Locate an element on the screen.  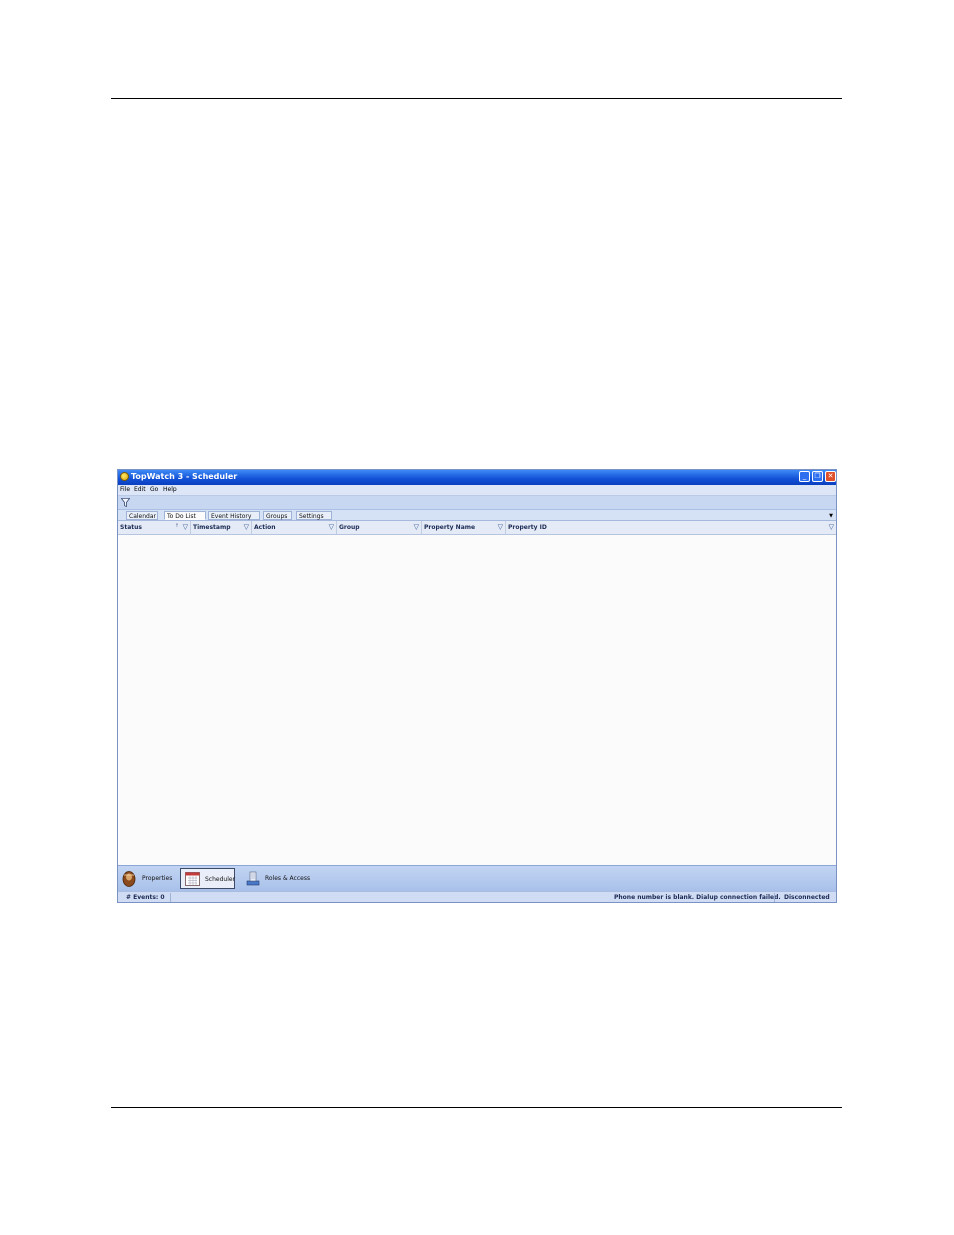
event-count: # Events: 0 is located at coordinates (145, 897).